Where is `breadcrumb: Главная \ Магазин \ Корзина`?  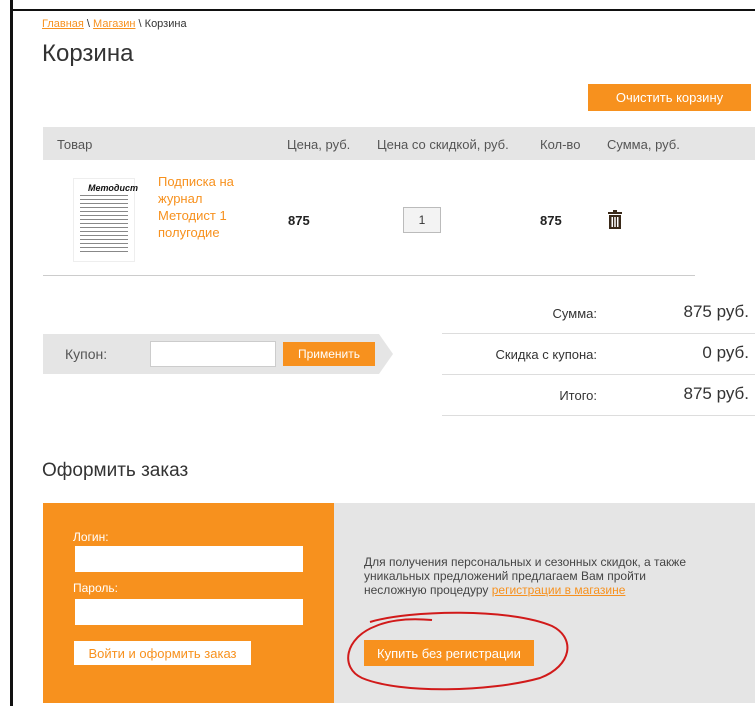
breadcrumb: Главная \ Магазин \ Корзина is located at coordinates (114, 24).